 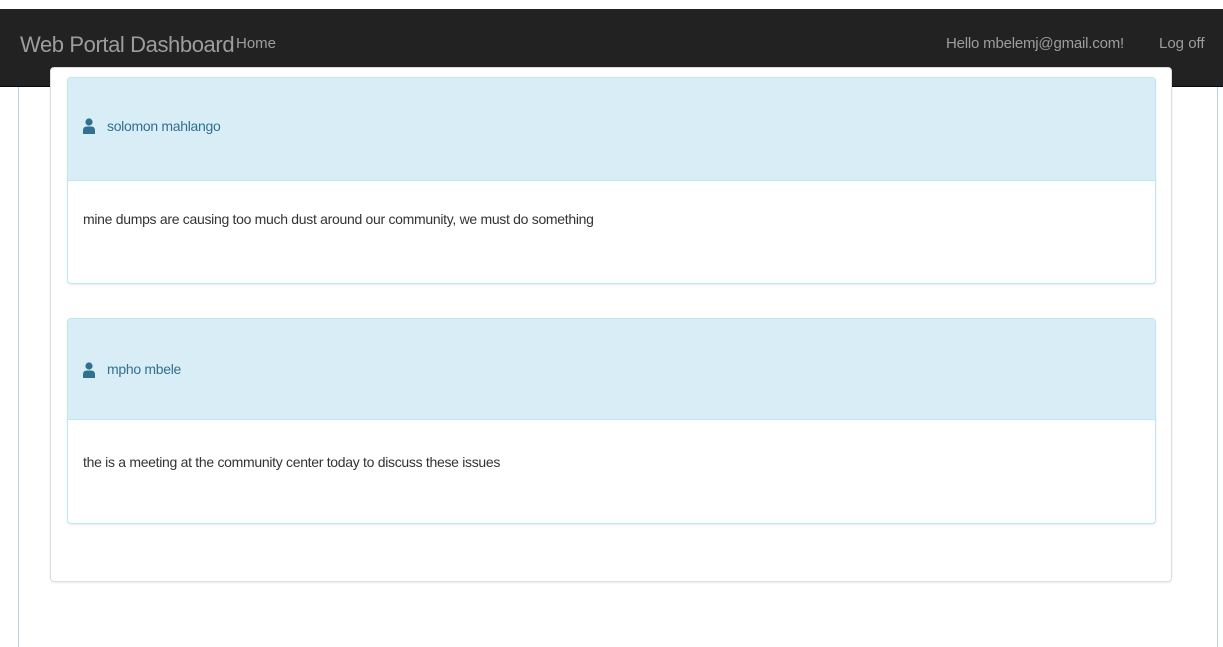 I want to click on logoff-link: Log off, so click(x=1182, y=43).